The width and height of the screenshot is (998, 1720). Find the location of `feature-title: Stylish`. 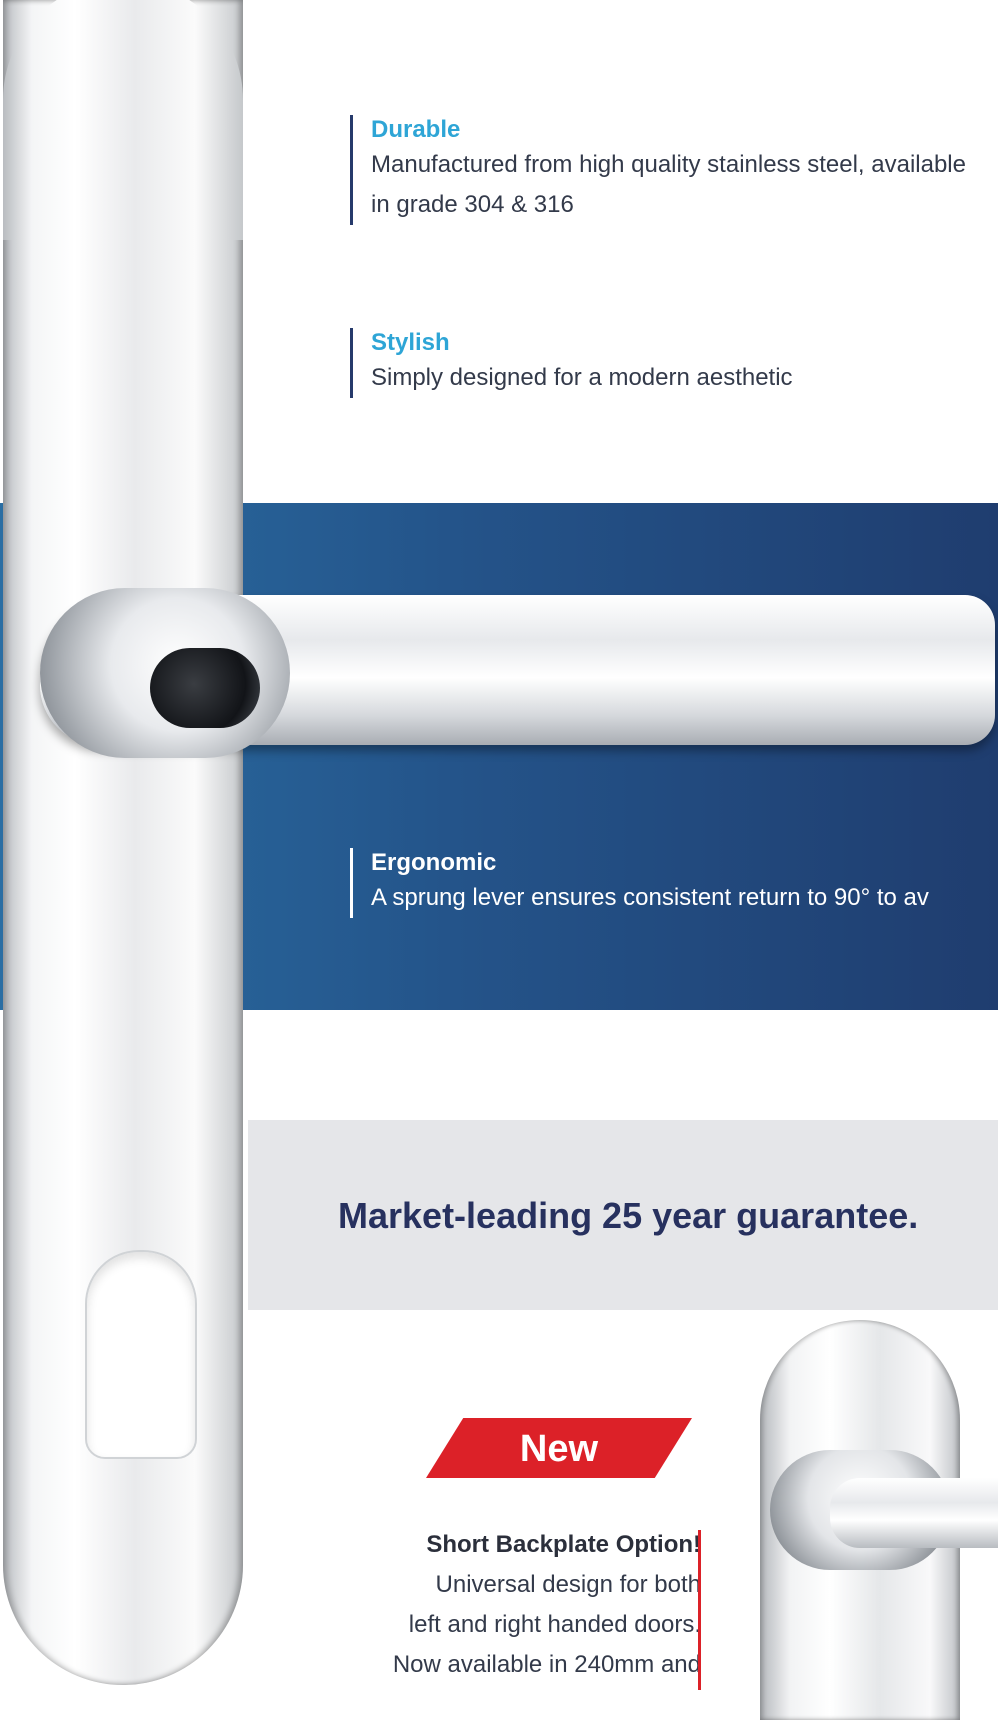

feature-title: Stylish is located at coordinates (410, 342).